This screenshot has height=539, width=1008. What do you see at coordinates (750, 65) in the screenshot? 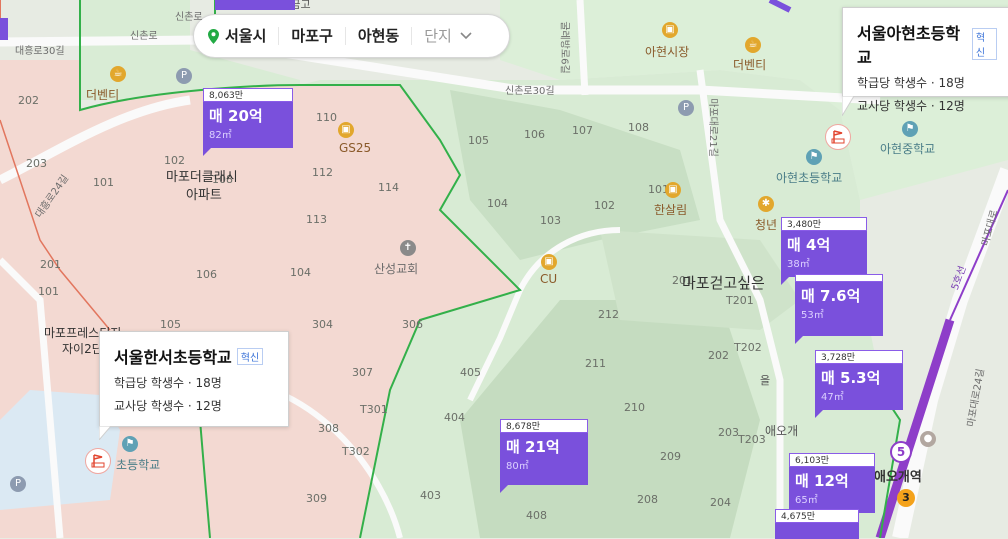
I see `poi-venti2-label: 더벤티` at bounding box center [750, 65].